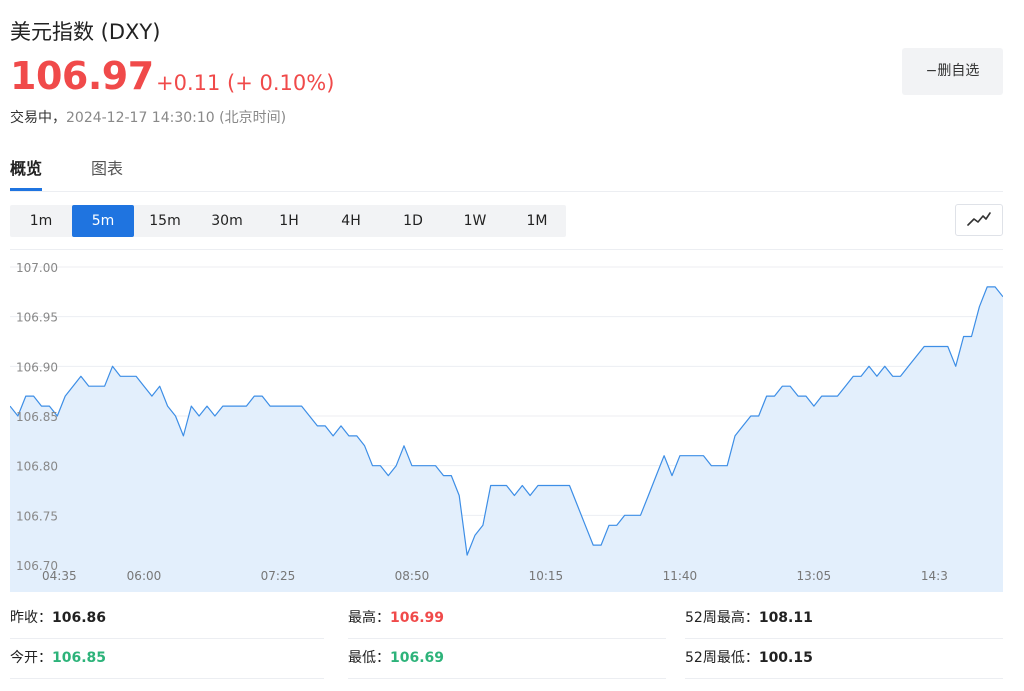 This screenshot has width=1024, height=691. Describe the element at coordinates (37, 516) in the screenshot. I see `y-tick-label: 106.75` at that location.